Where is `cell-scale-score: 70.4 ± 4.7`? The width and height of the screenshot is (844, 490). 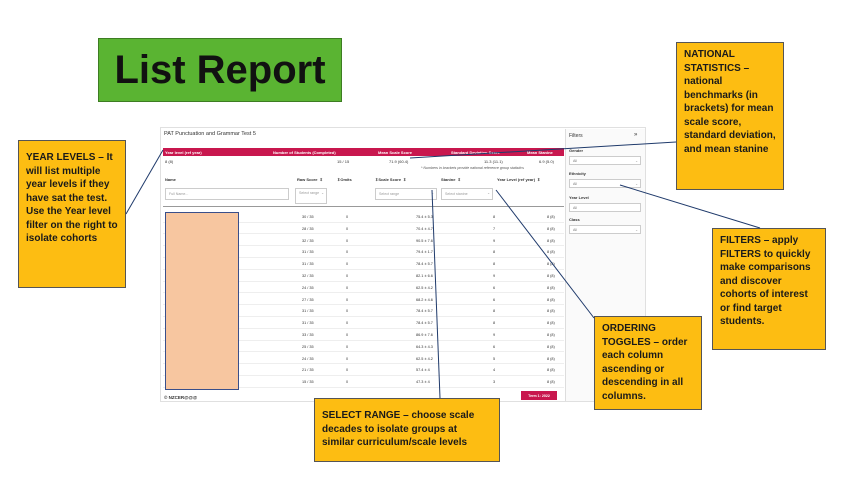
cell-scale-score: 70.4 ± 4.7 is located at coordinates (424, 228).